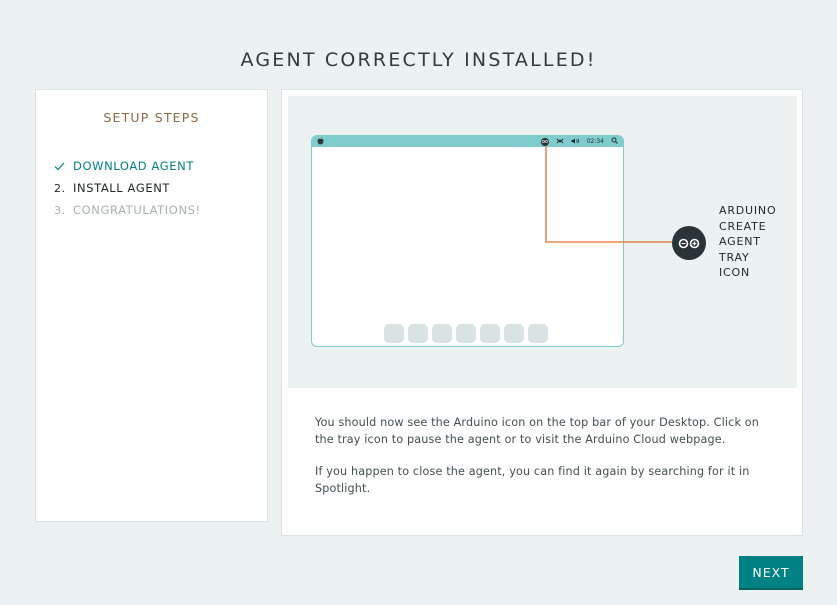  I want to click on check-icon, so click(63, 166).